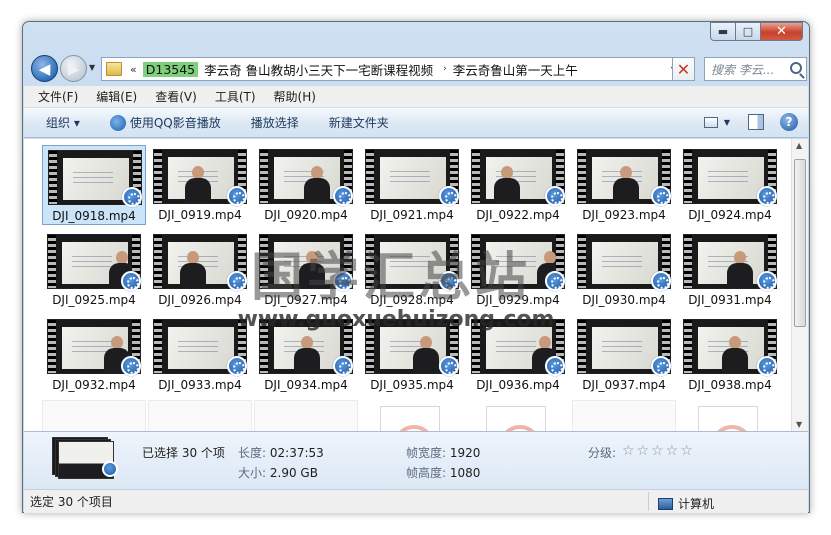  Describe the element at coordinates (87, 459) in the screenshot. I see `selection-thumbnail` at that location.